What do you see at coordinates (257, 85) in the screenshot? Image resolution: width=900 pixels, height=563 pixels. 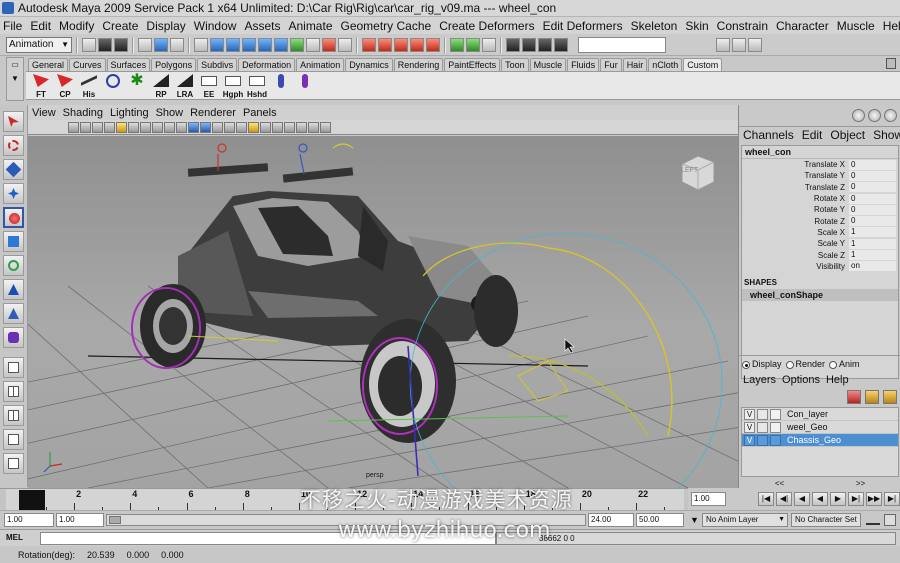 I see `shelf-button-hshd: Hshd` at bounding box center [257, 85].